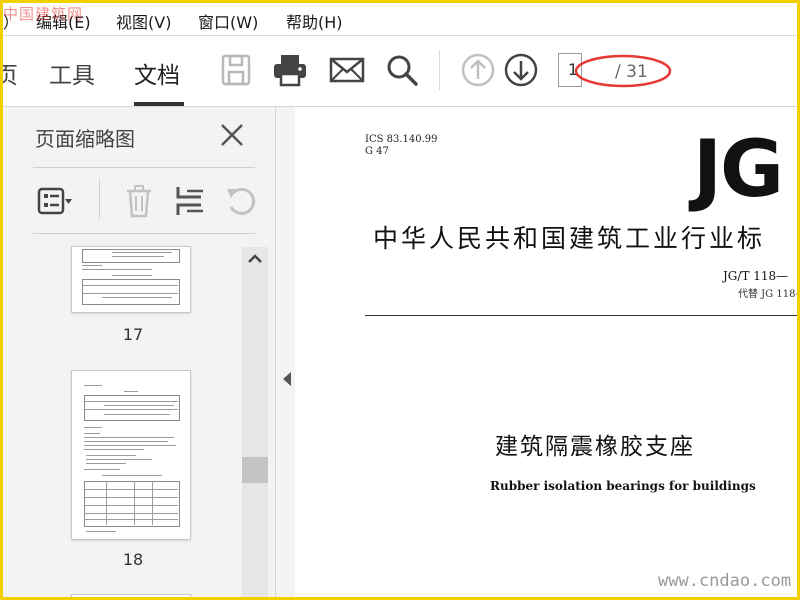  What do you see at coordinates (237, 70) in the screenshot?
I see `save-icon` at bounding box center [237, 70].